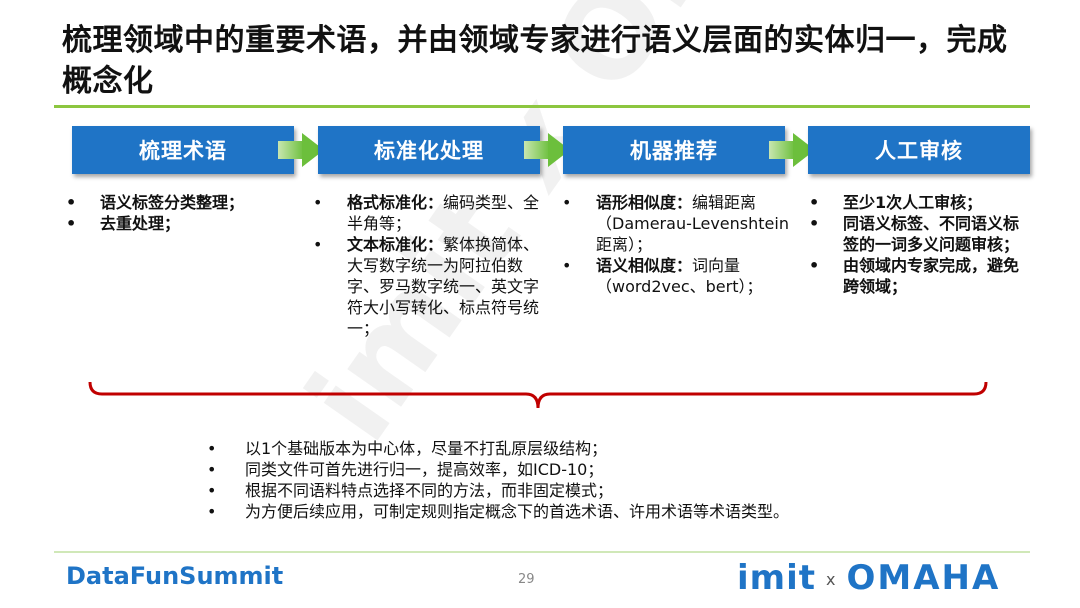 This screenshot has height=608, width=1080. I want to click on logo-x: x, so click(831, 579).